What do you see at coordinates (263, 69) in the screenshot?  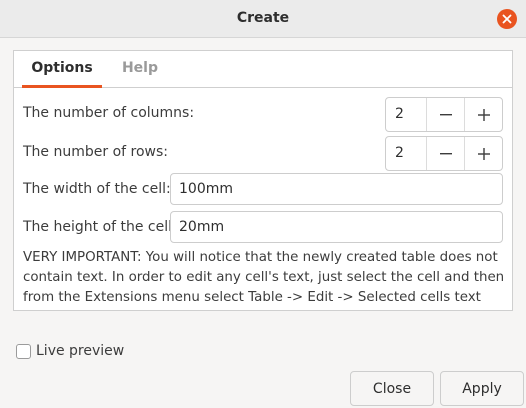 I see `tab-bar: Options Help` at bounding box center [263, 69].